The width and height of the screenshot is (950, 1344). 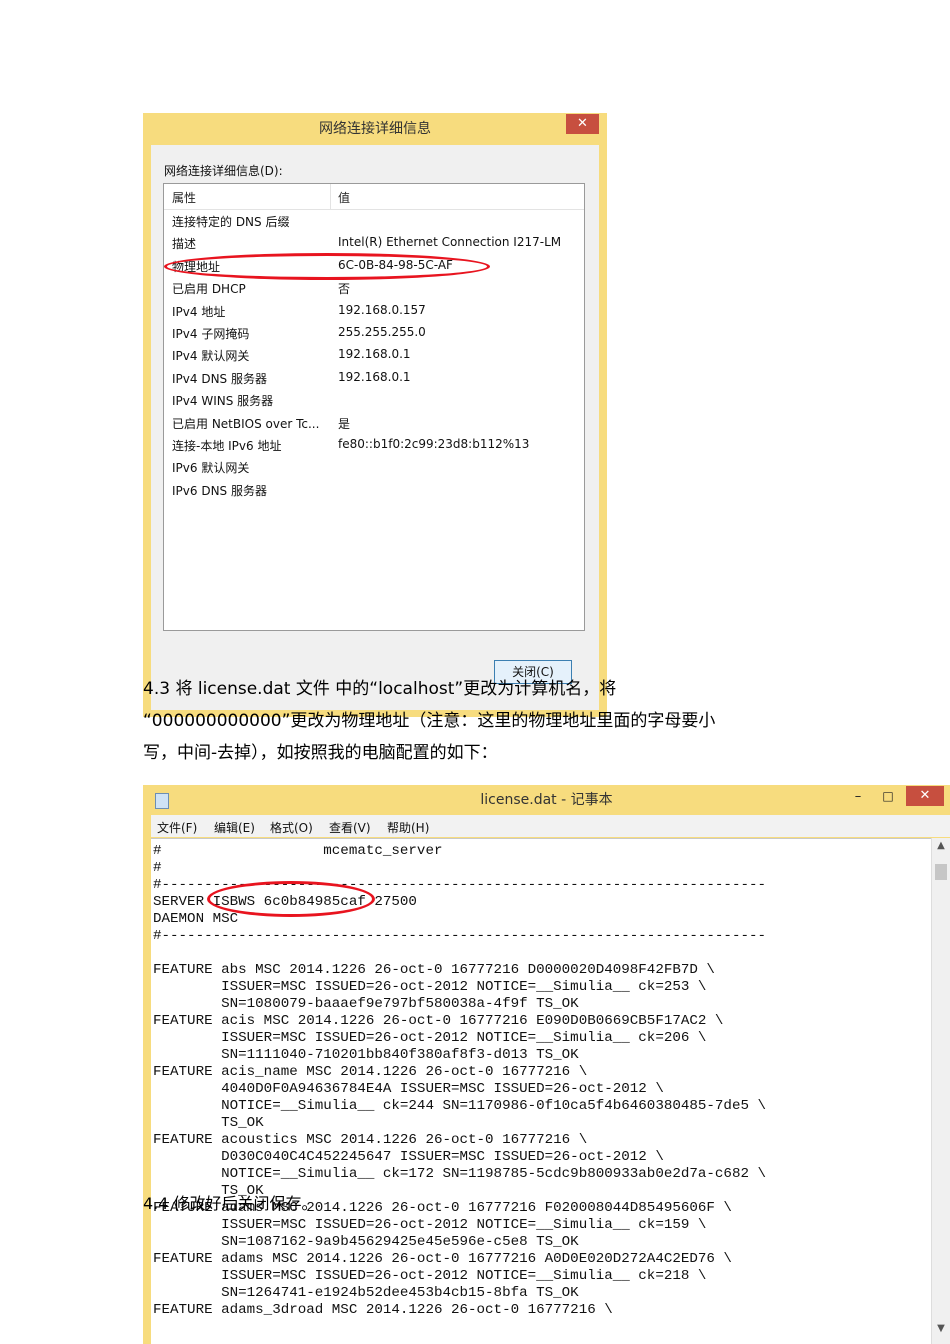 I want to click on text-line: # mcematc_server, so click(x=298, y=851).